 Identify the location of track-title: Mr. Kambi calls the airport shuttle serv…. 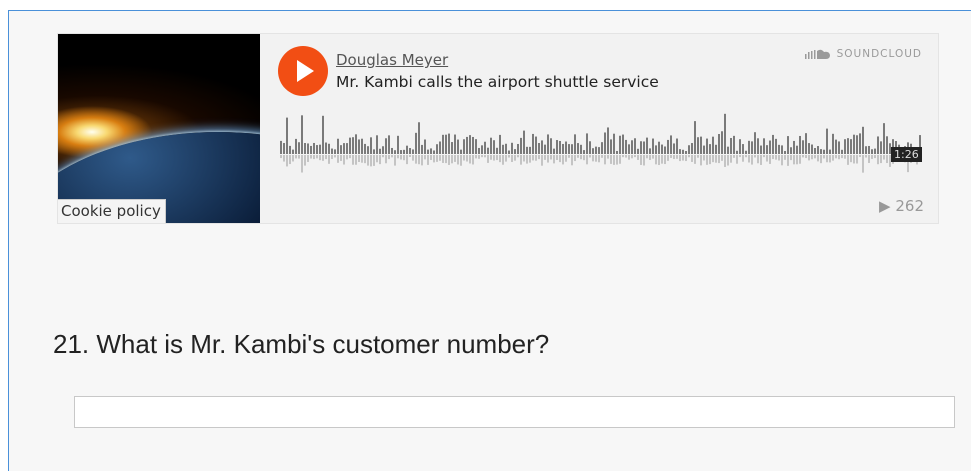
(497, 82).